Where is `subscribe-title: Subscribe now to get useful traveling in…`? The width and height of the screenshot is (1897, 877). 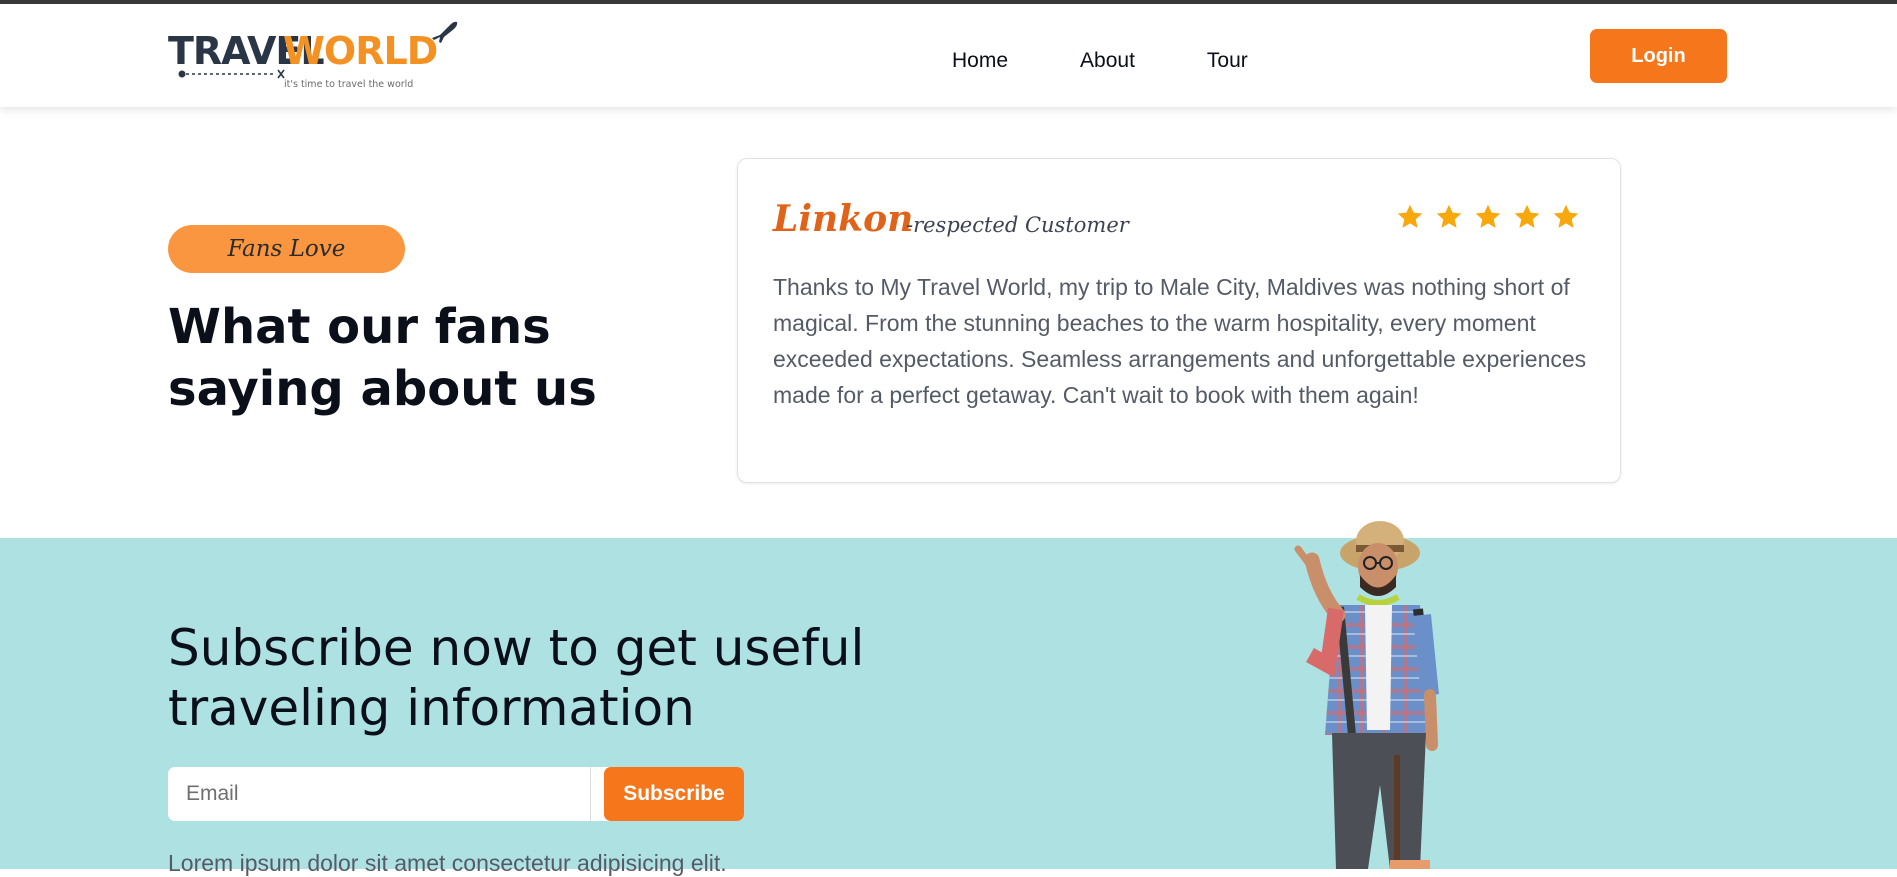
subscribe-title: Subscribe now to get useful traveling in… is located at coordinates (516, 678).